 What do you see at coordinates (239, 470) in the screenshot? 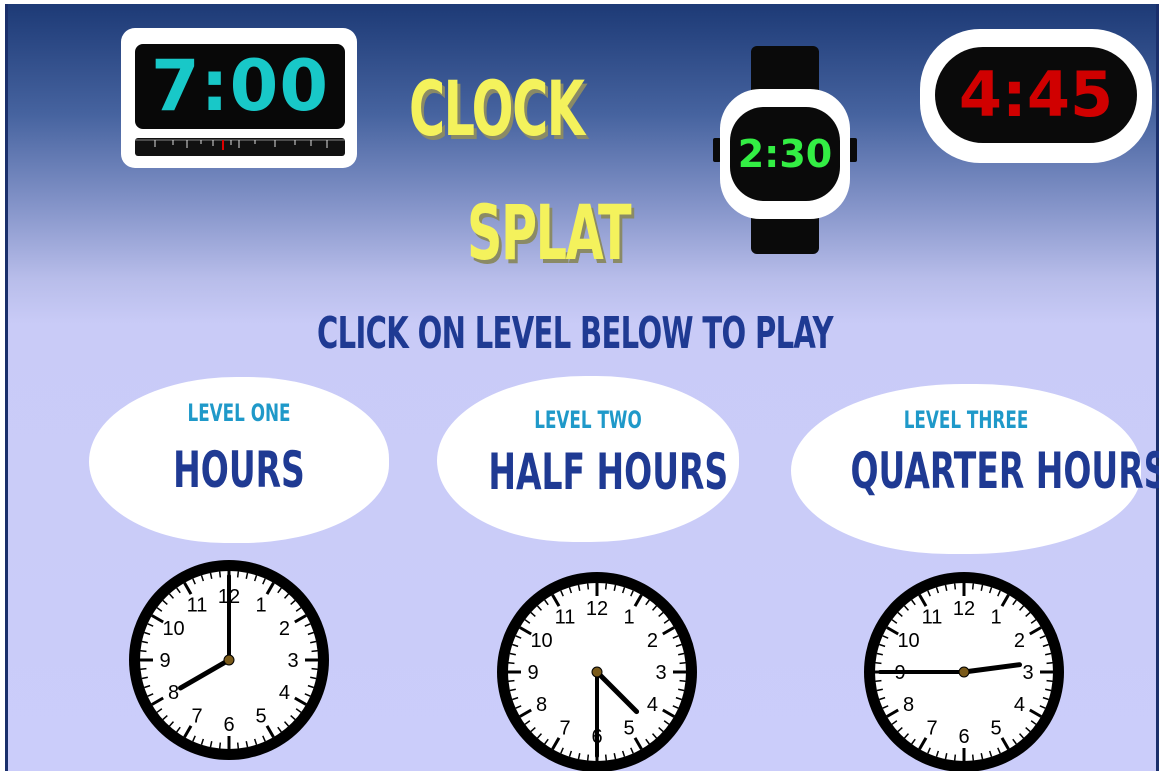
I see `level-one-name: HOURS` at bounding box center [239, 470].